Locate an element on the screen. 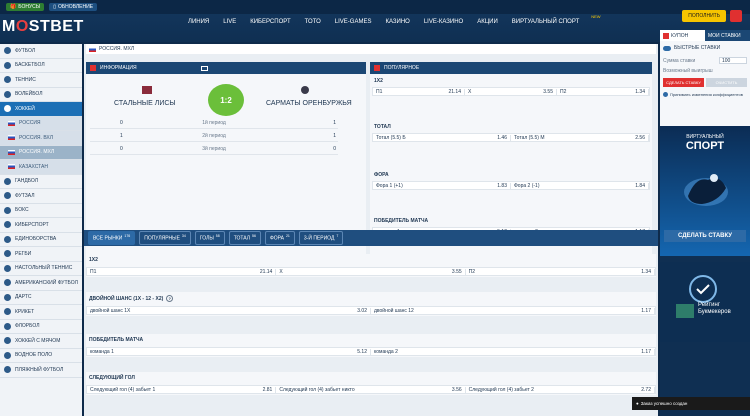 This screenshot has height=416, width=750. market-header: СЛЕДУЮЩИЙ ГОЛ is located at coordinates (371, 378).